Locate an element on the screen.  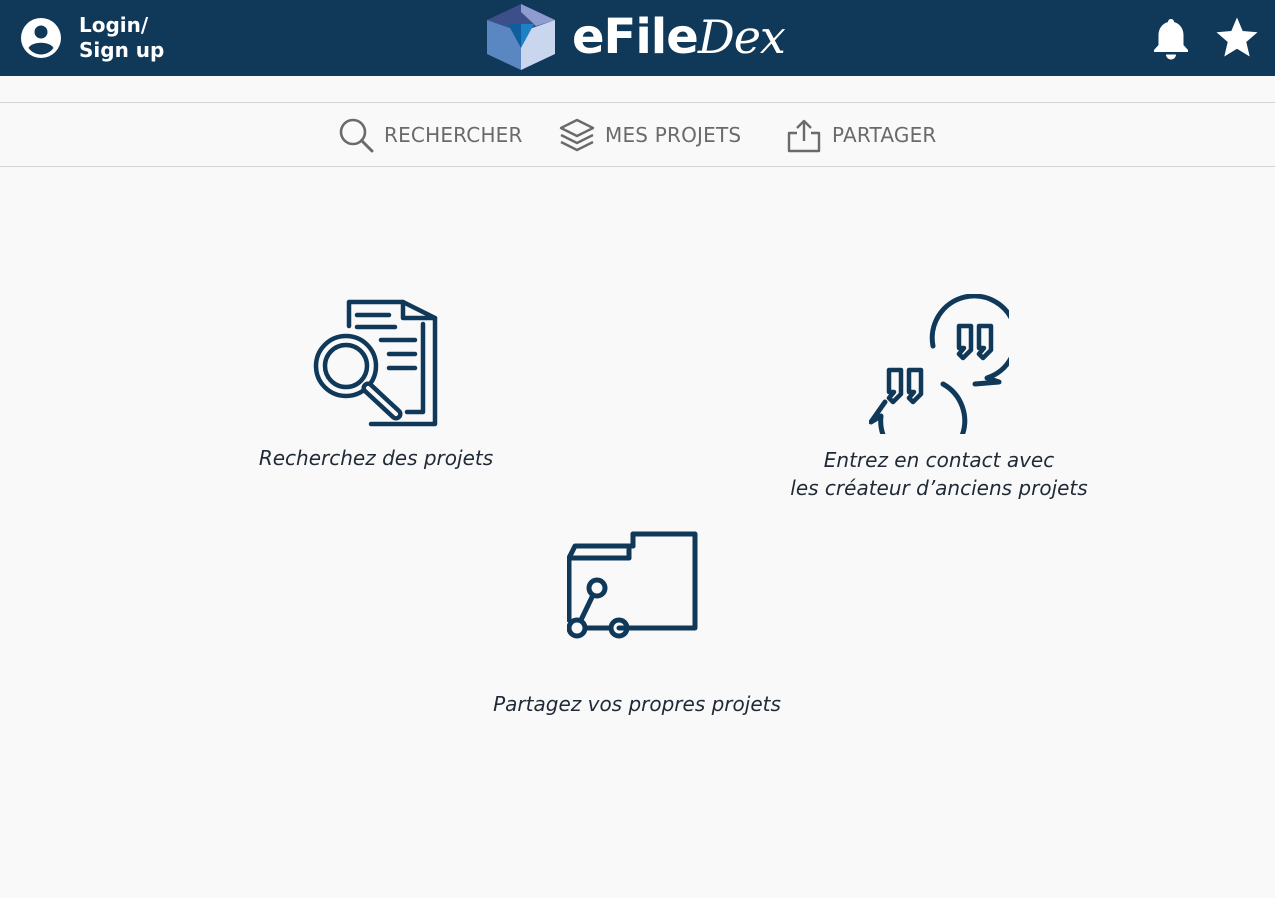
login-label-line2: Sign up is located at coordinates (122, 50).